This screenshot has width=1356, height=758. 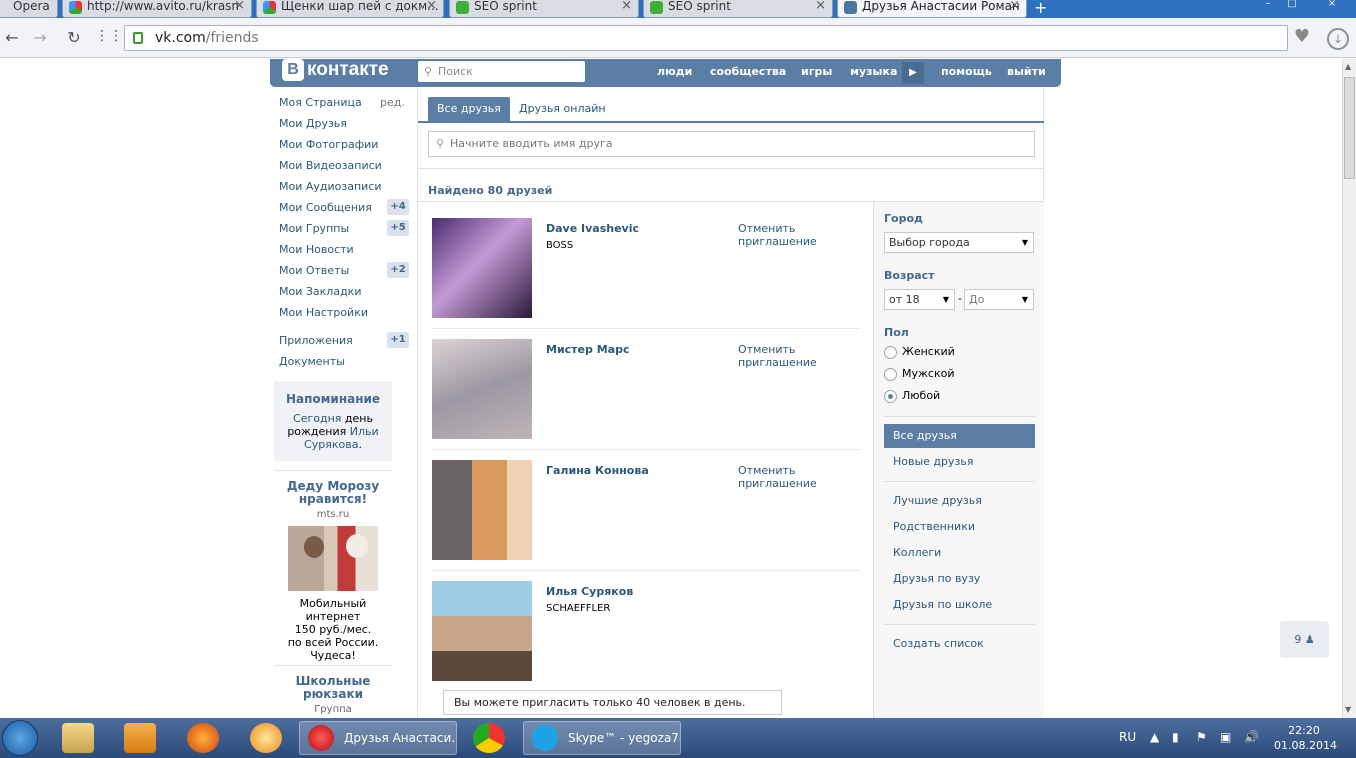 What do you see at coordinates (706, 38) in the screenshot?
I see `address-bar: vk.com/friends` at bounding box center [706, 38].